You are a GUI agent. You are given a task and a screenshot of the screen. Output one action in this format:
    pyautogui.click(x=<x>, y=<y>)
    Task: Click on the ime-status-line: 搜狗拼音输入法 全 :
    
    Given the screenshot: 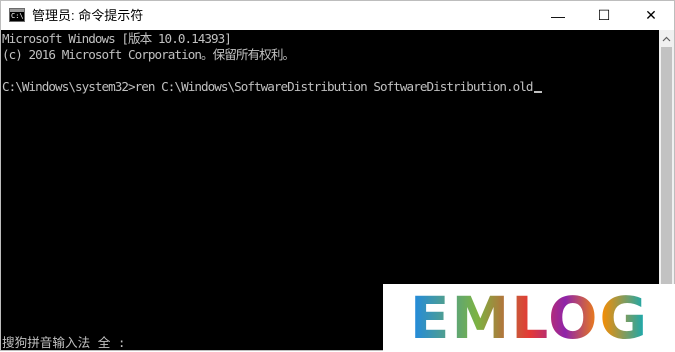 What is the action you would take?
    pyautogui.click(x=64, y=342)
    